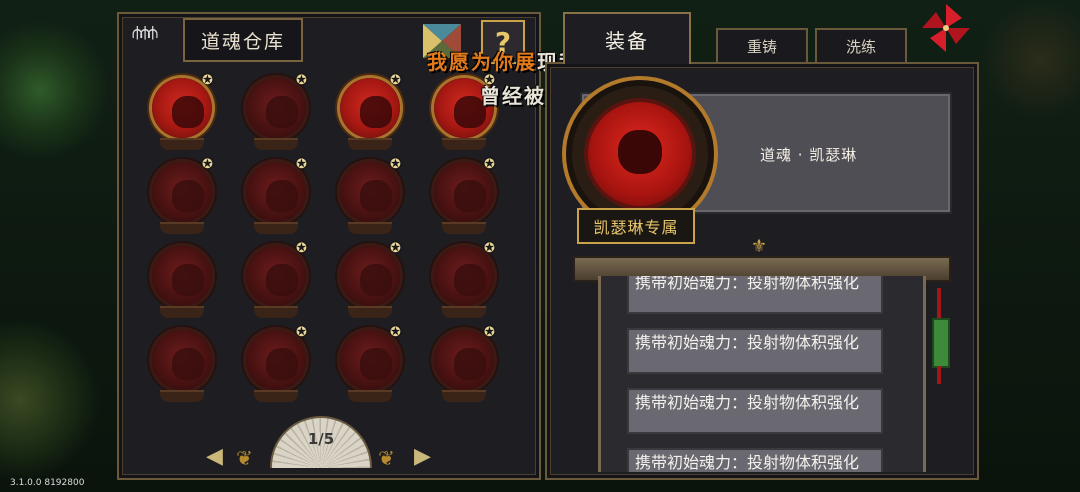  I want to click on scroll-ornament: ⚜, so click(759, 246).